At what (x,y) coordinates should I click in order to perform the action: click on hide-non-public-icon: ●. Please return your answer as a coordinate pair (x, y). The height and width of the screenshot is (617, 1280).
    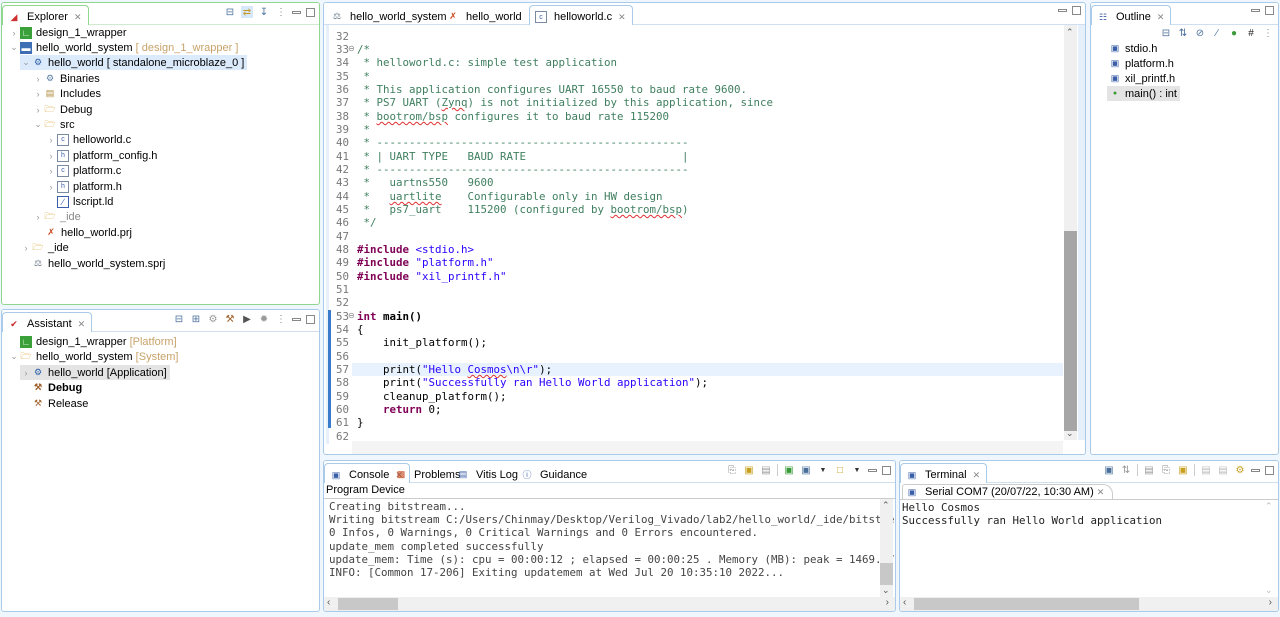
    Looking at the image, I should click on (1234, 33).